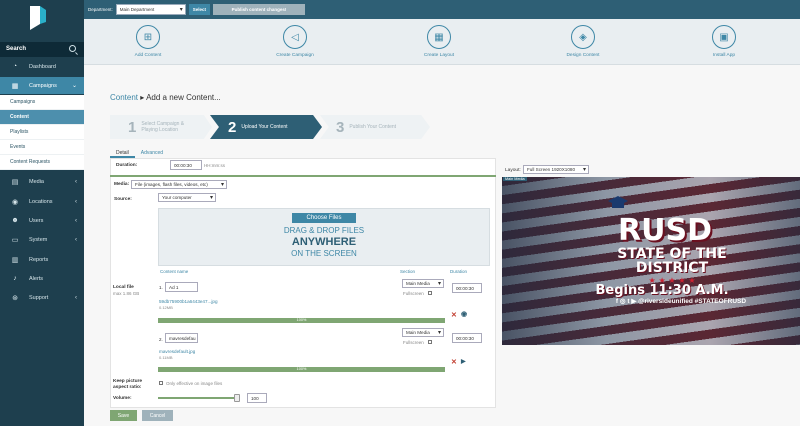 Image resolution: width=800 pixels, height=426 pixels. Describe the element at coordinates (38, 18) in the screenshot. I see `brand-logo-icon` at that location.